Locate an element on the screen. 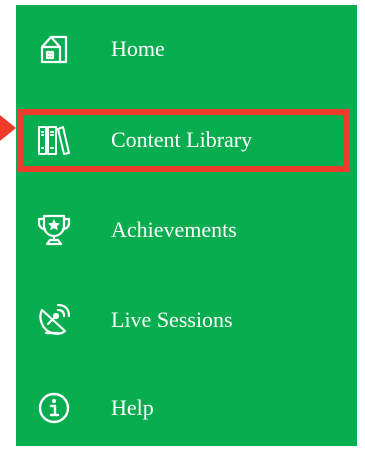 The image size is (365, 451). trophy-icon is located at coordinates (54, 230).